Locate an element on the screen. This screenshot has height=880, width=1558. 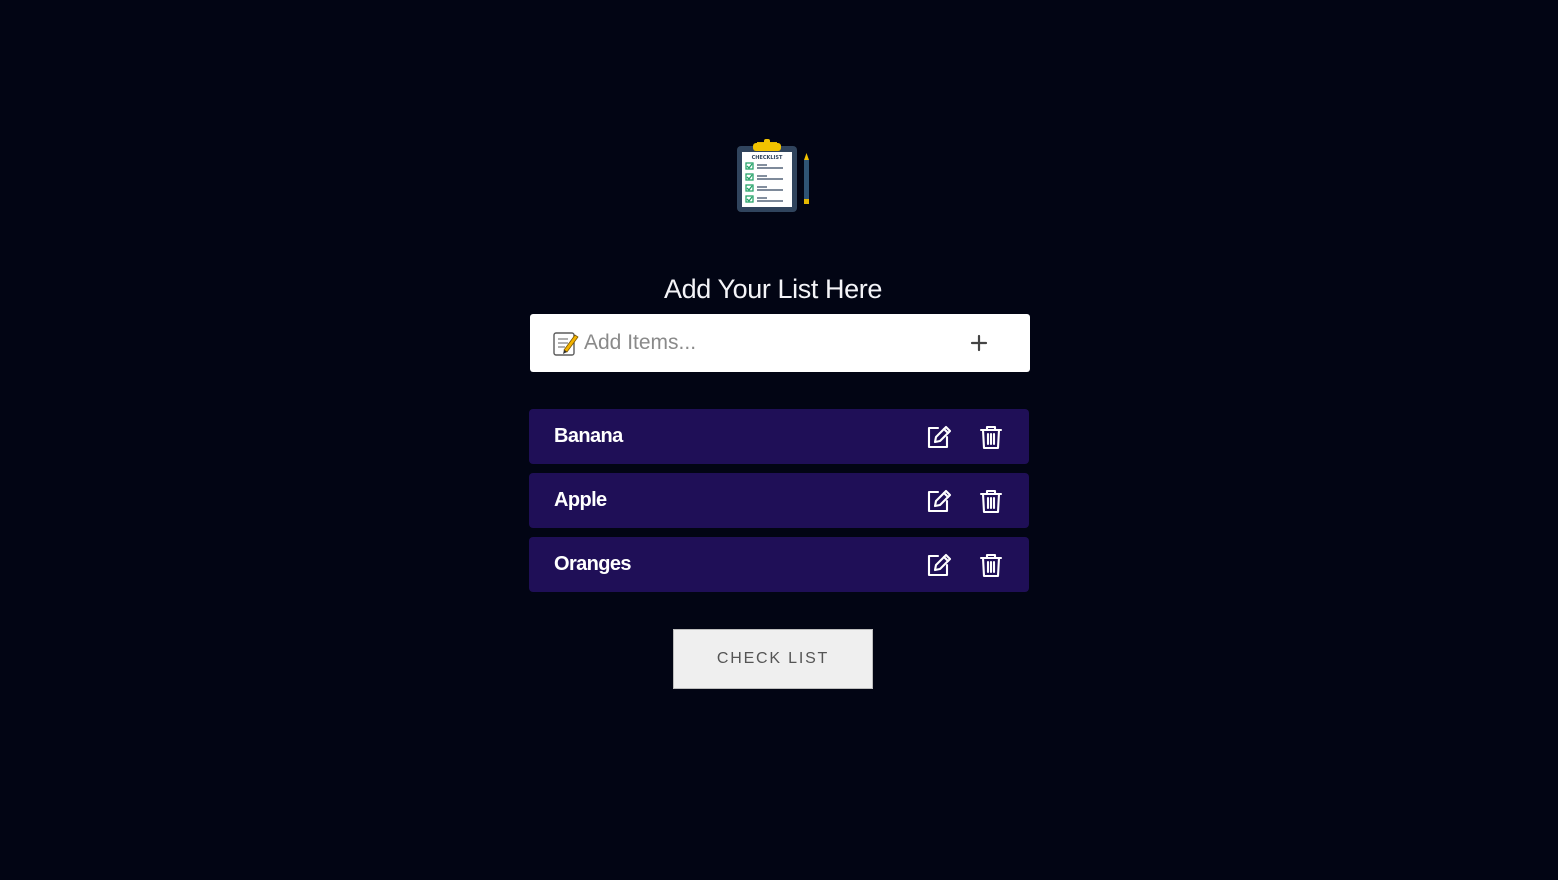
add-item-button is located at coordinates (979, 343).